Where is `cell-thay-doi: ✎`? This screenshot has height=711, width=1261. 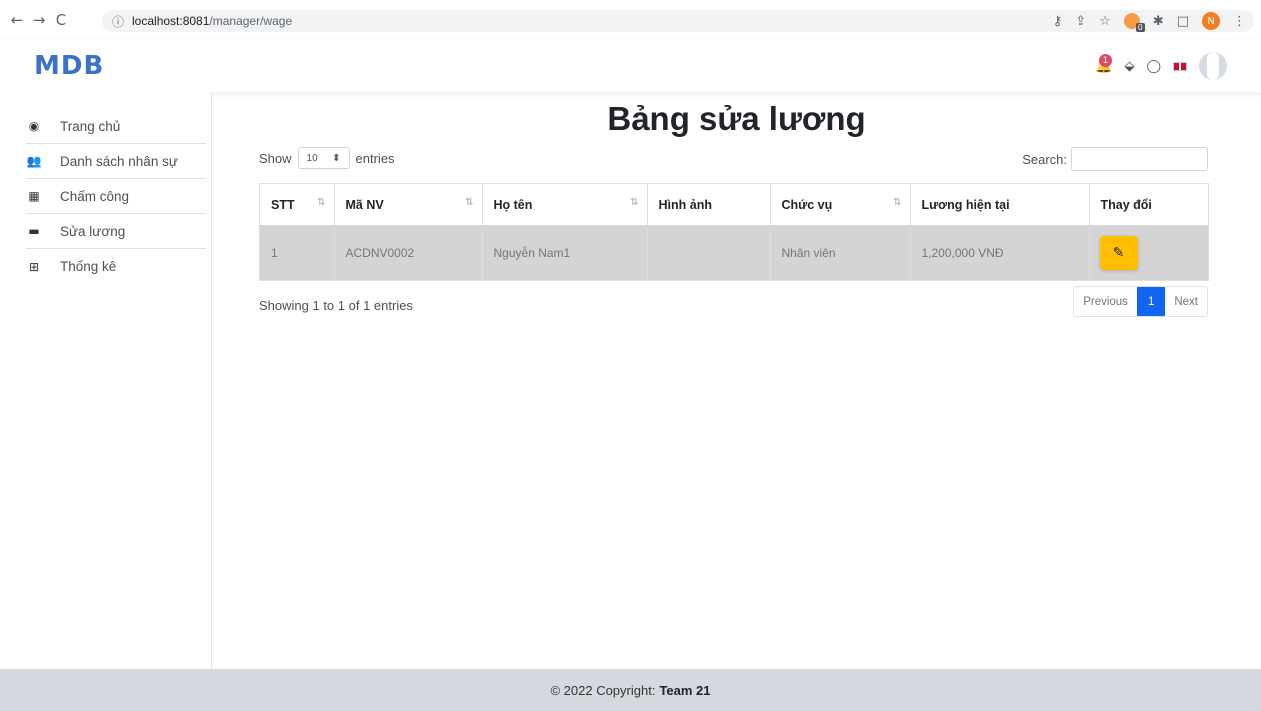 cell-thay-doi: ✎ is located at coordinates (1148, 252).